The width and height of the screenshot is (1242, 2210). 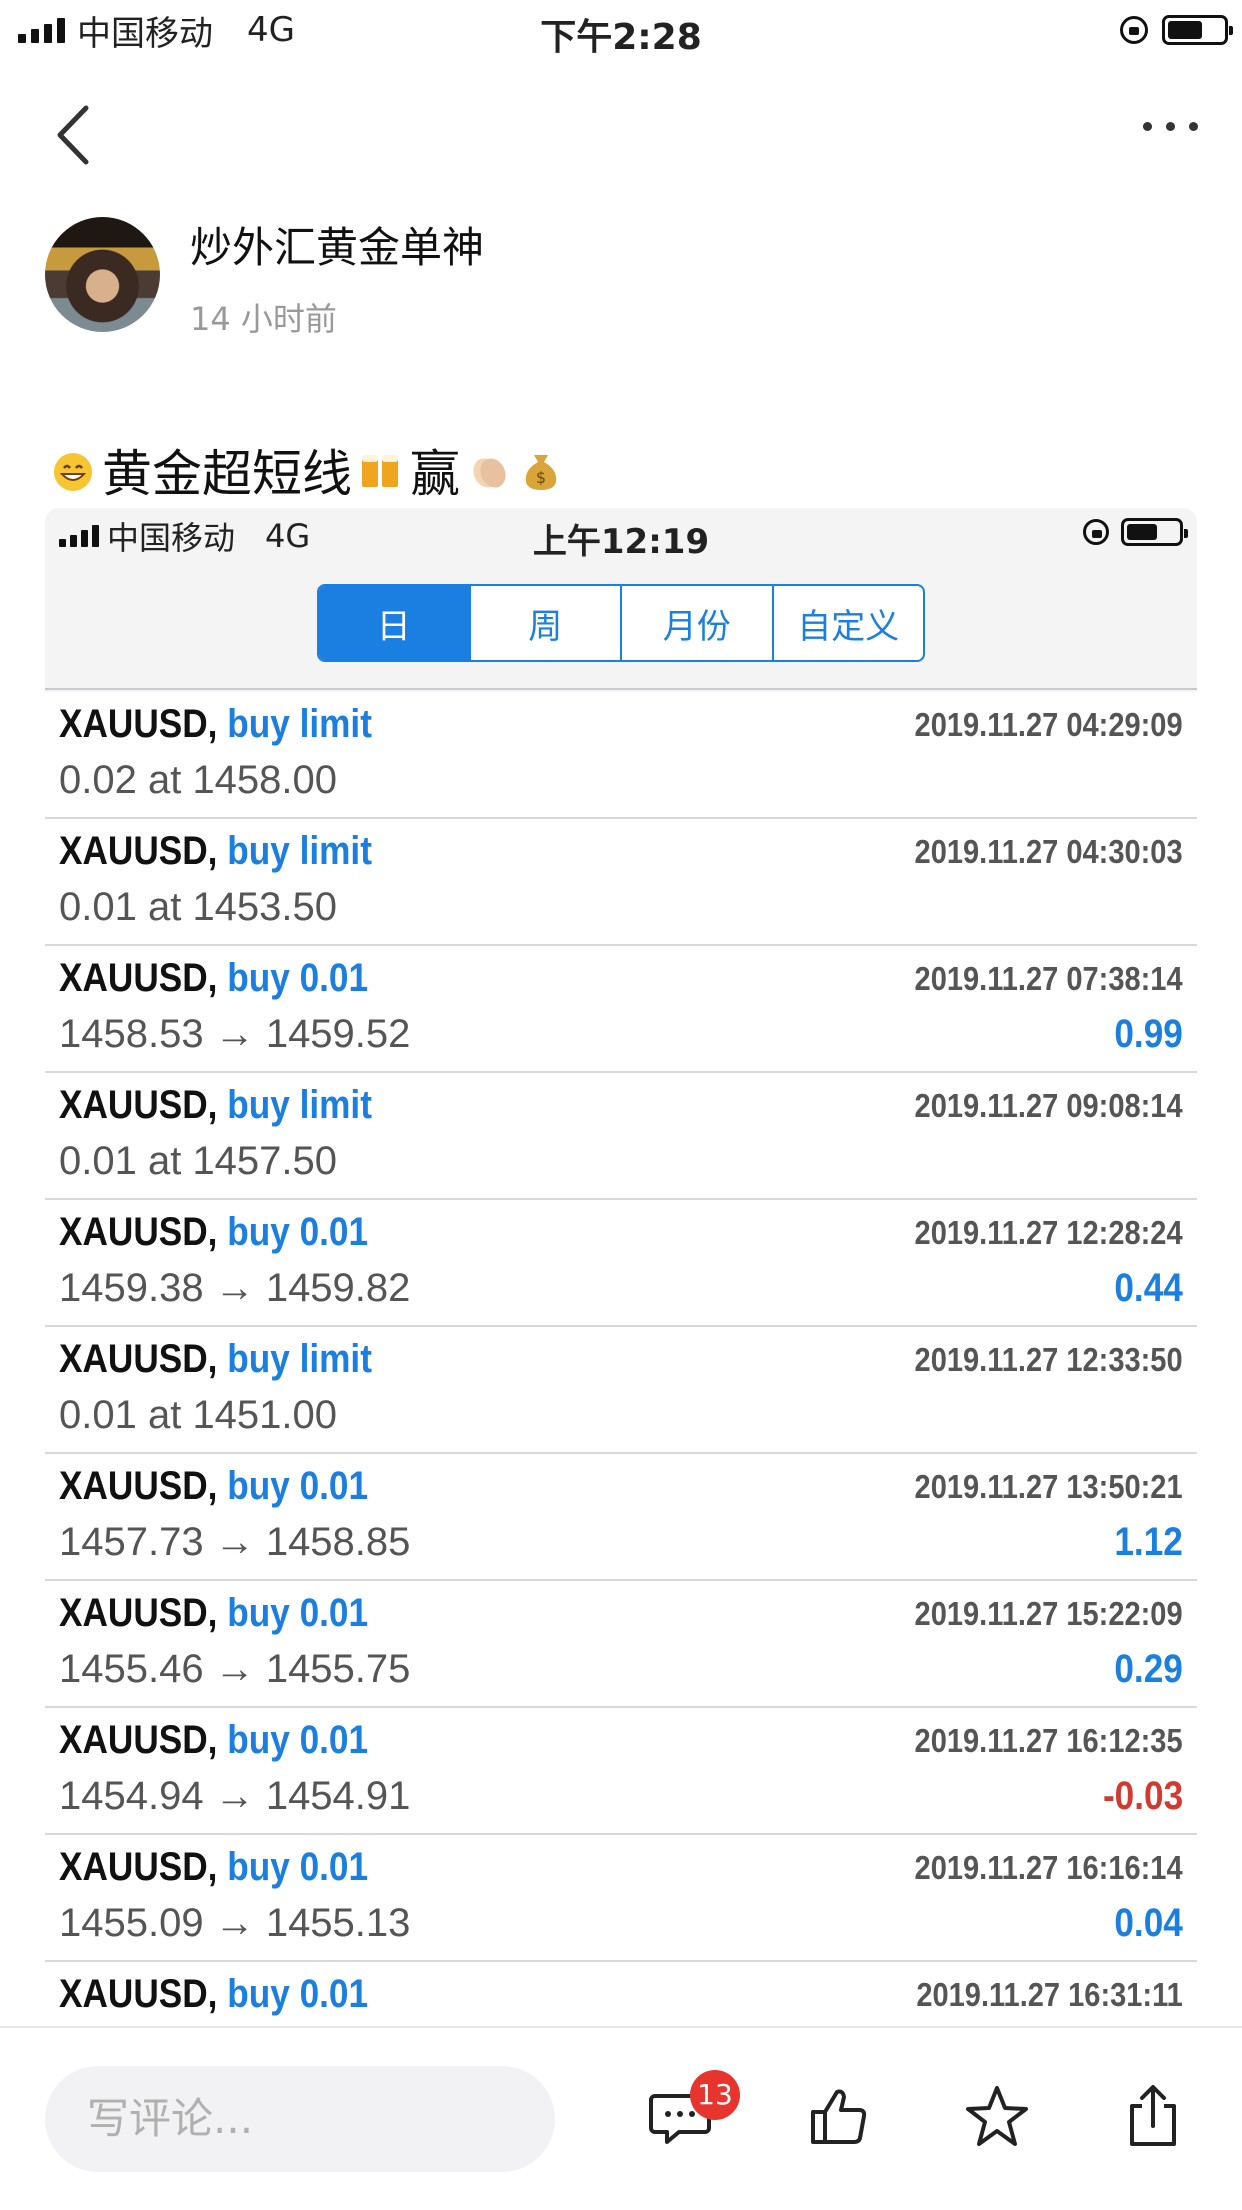 What do you see at coordinates (235, 1796) in the screenshot?
I see `order-detail: 1454.94 → 1454.91` at bounding box center [235, 1796].